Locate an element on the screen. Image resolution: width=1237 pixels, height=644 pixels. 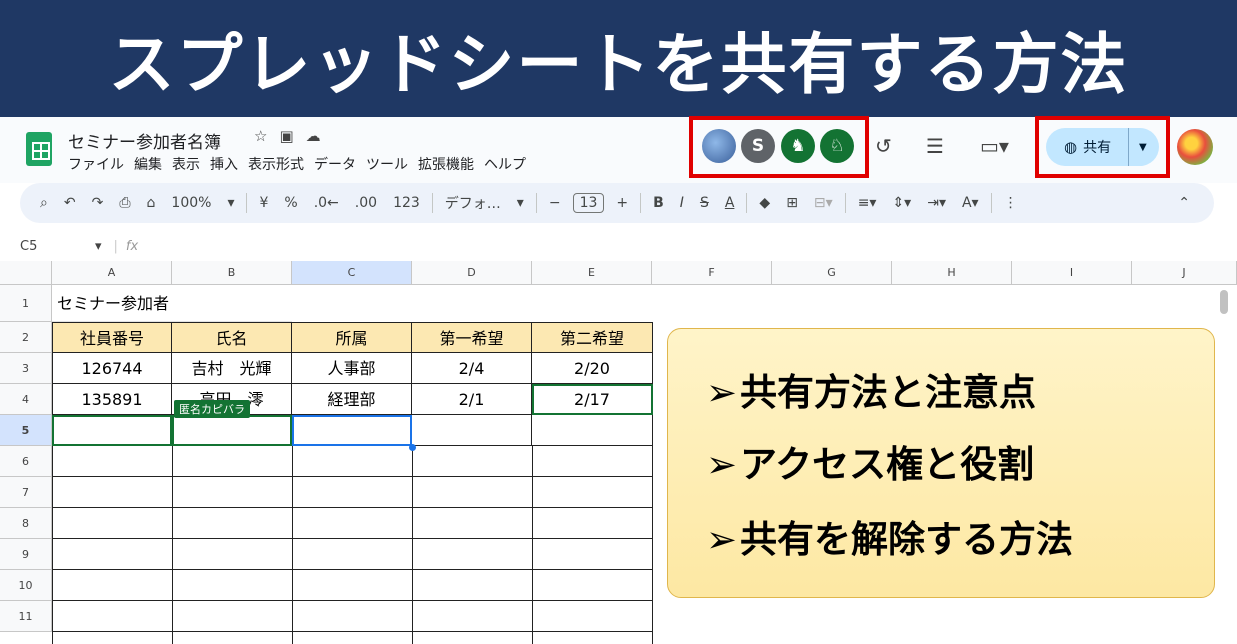
menu-tools: ツール is located at coordinates (390, 164).